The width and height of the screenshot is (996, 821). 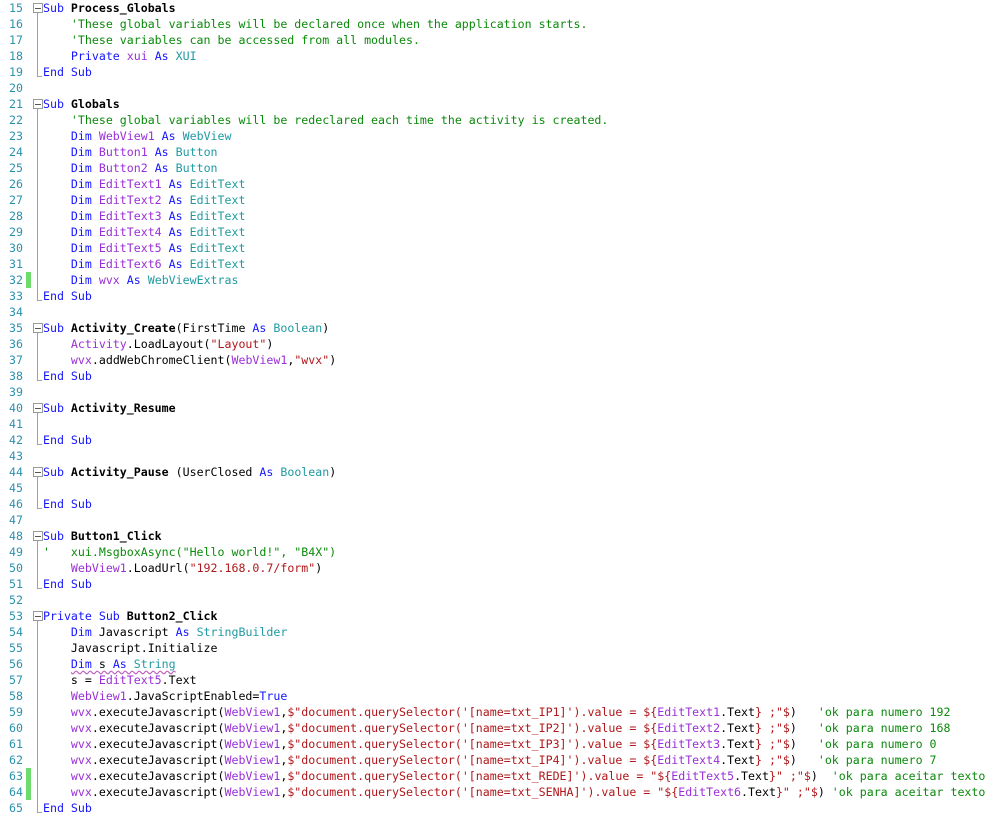 What do you see at coordinates (498, 104) in the screenshot?
I see `code-line: 21 Sub Globals` at bounding box center [498, 104].